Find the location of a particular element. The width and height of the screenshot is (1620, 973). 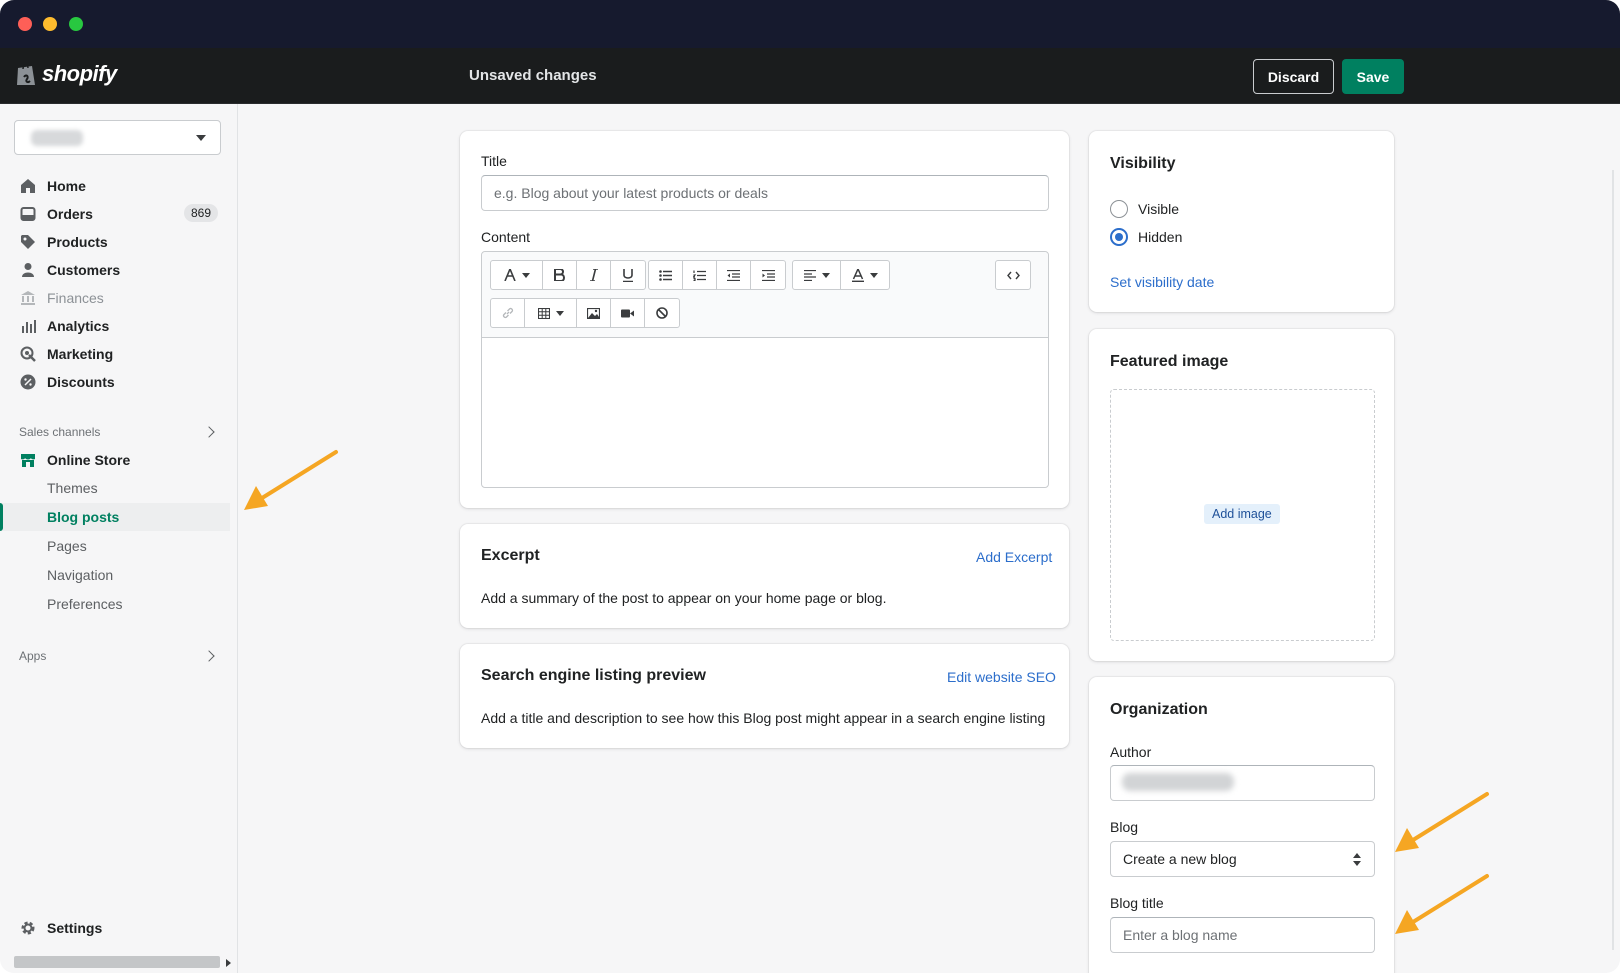

sidebar-item-customers: Customers is located at coordinates (115, 270).